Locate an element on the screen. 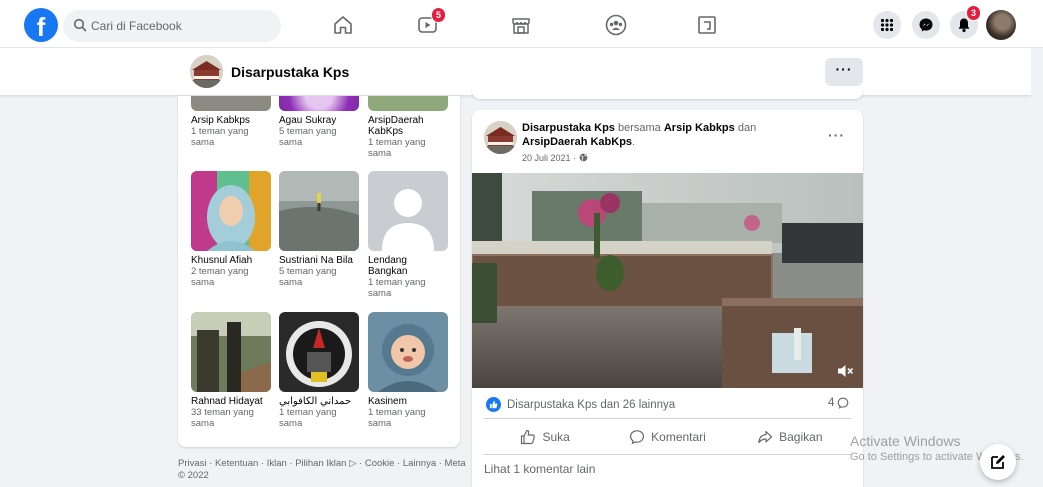 This screenshot has height=487, width=1043. friend-tile: Arsip Kabkps 1 teman yang sama is located at coordinates (231, 122).